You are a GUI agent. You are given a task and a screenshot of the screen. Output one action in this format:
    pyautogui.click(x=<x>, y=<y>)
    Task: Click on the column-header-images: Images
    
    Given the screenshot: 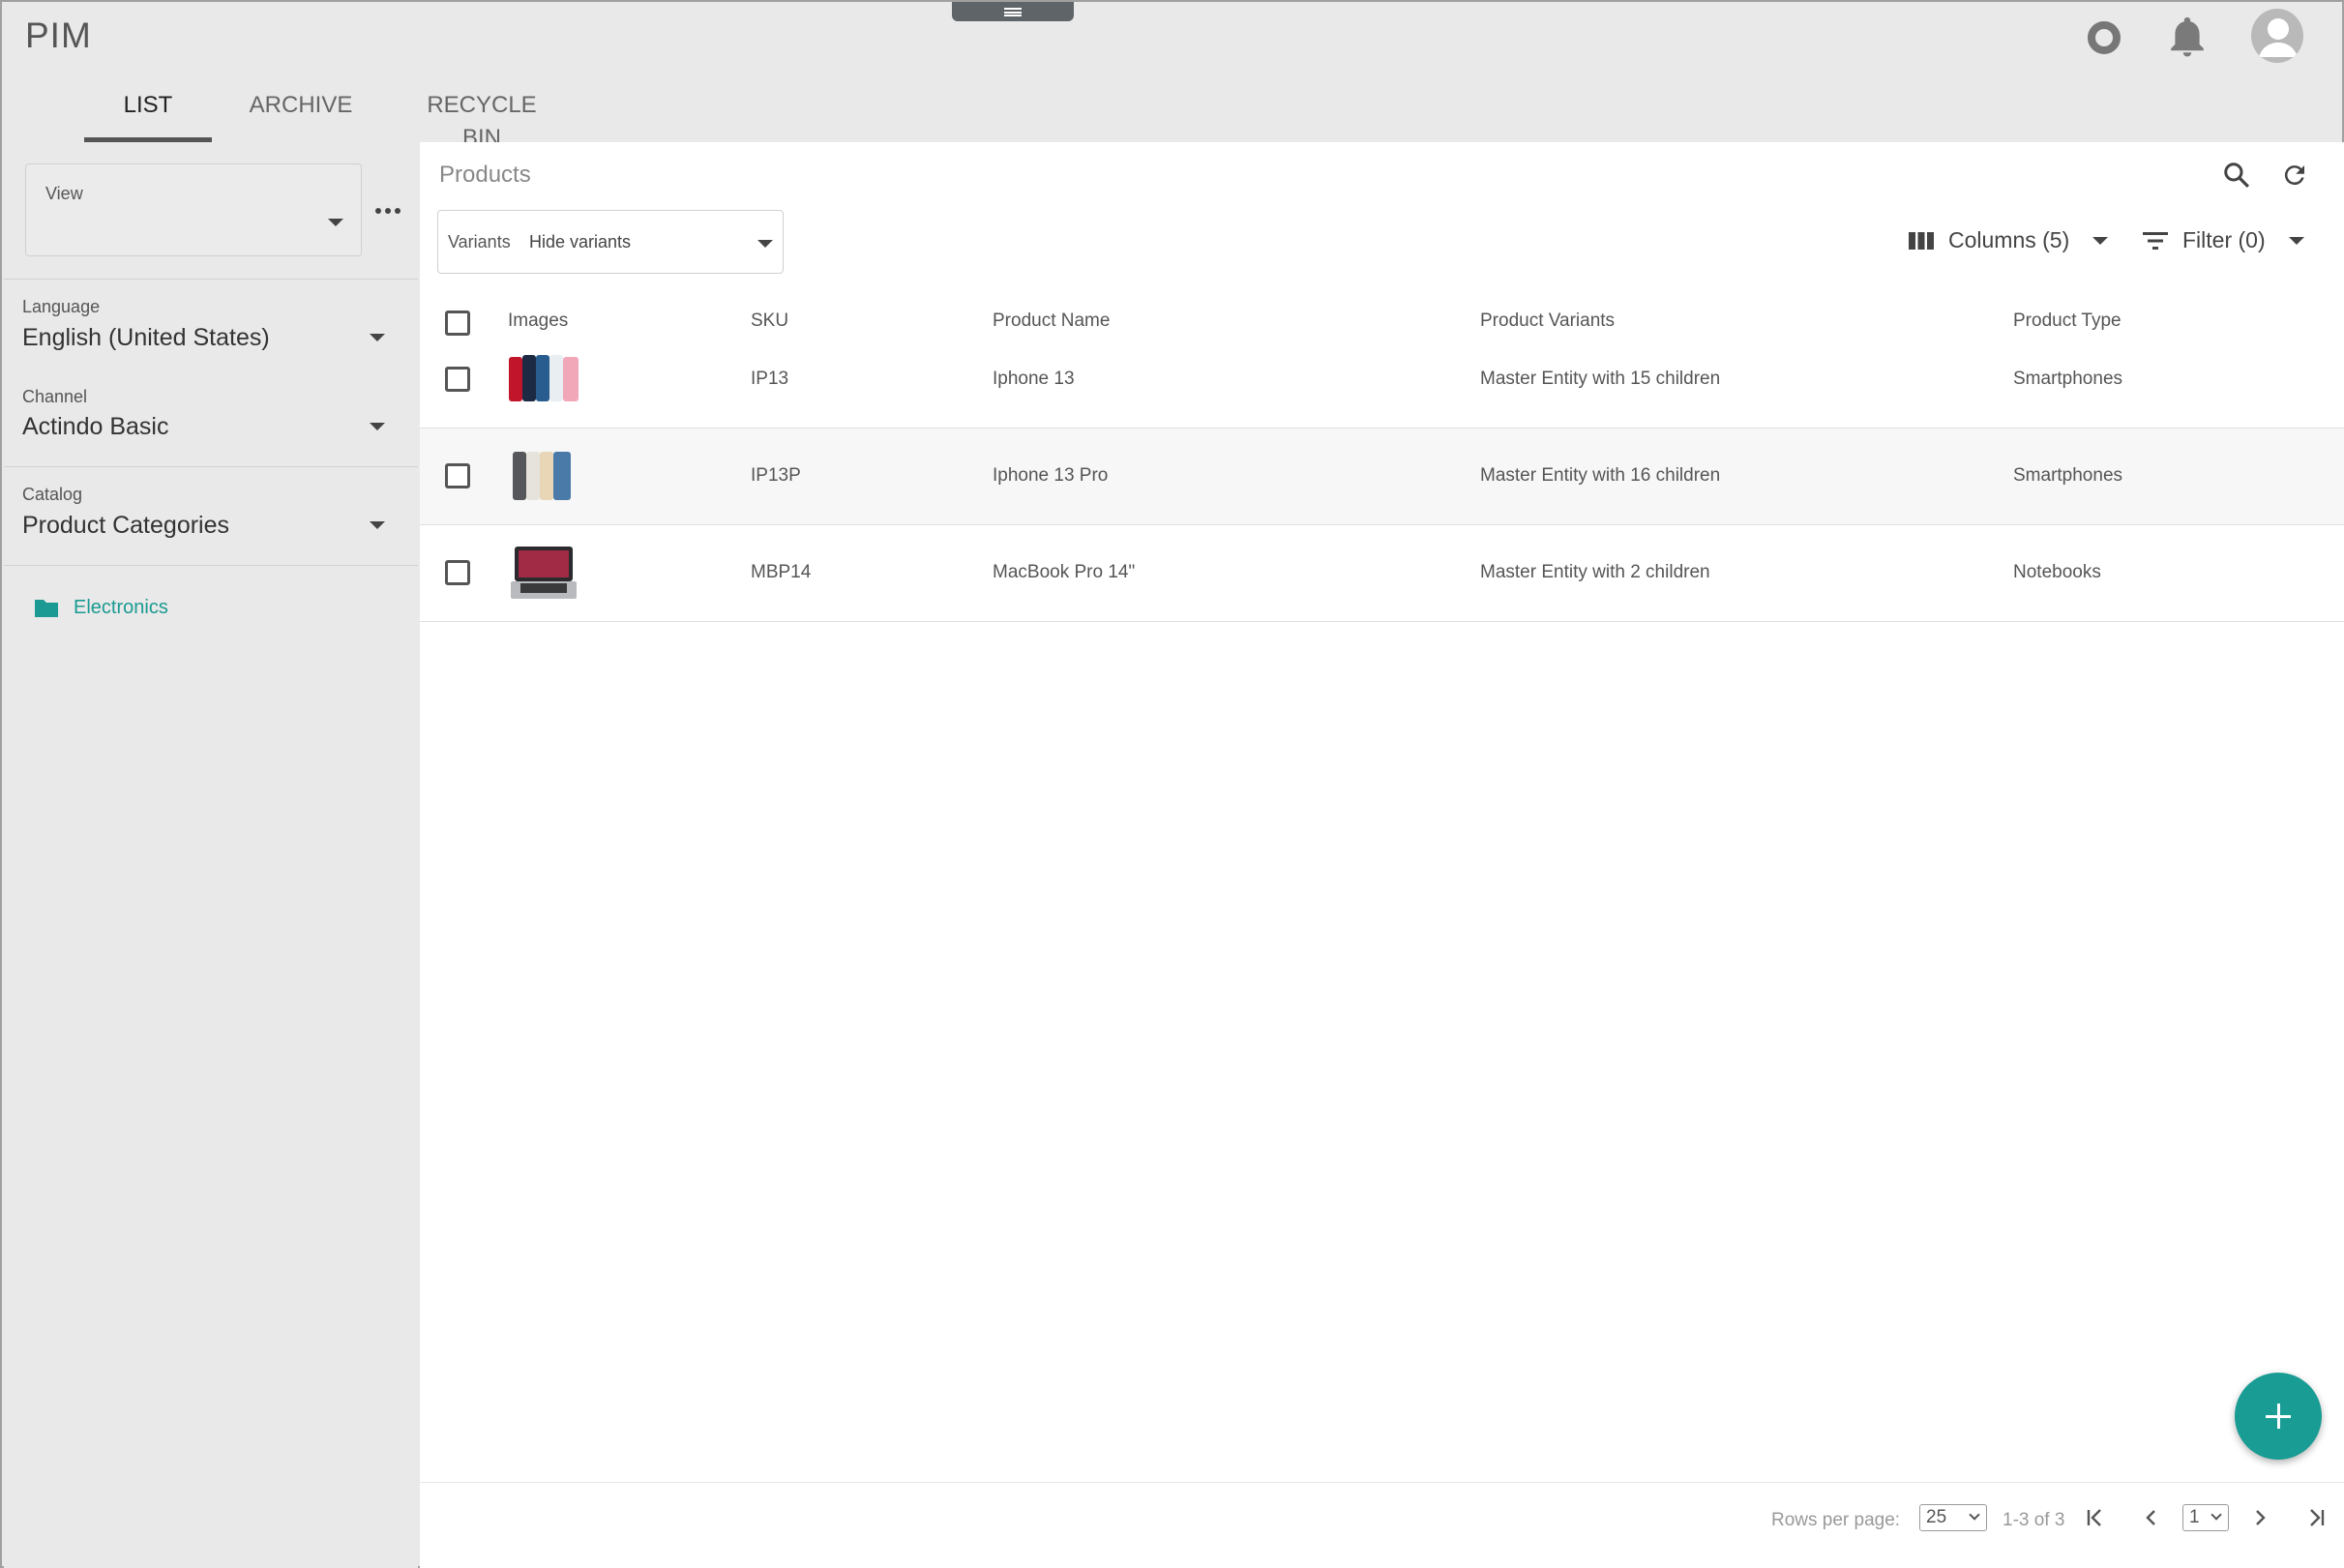 What is the action you would take?
    pyautogui.click(x=538, y=321)
    